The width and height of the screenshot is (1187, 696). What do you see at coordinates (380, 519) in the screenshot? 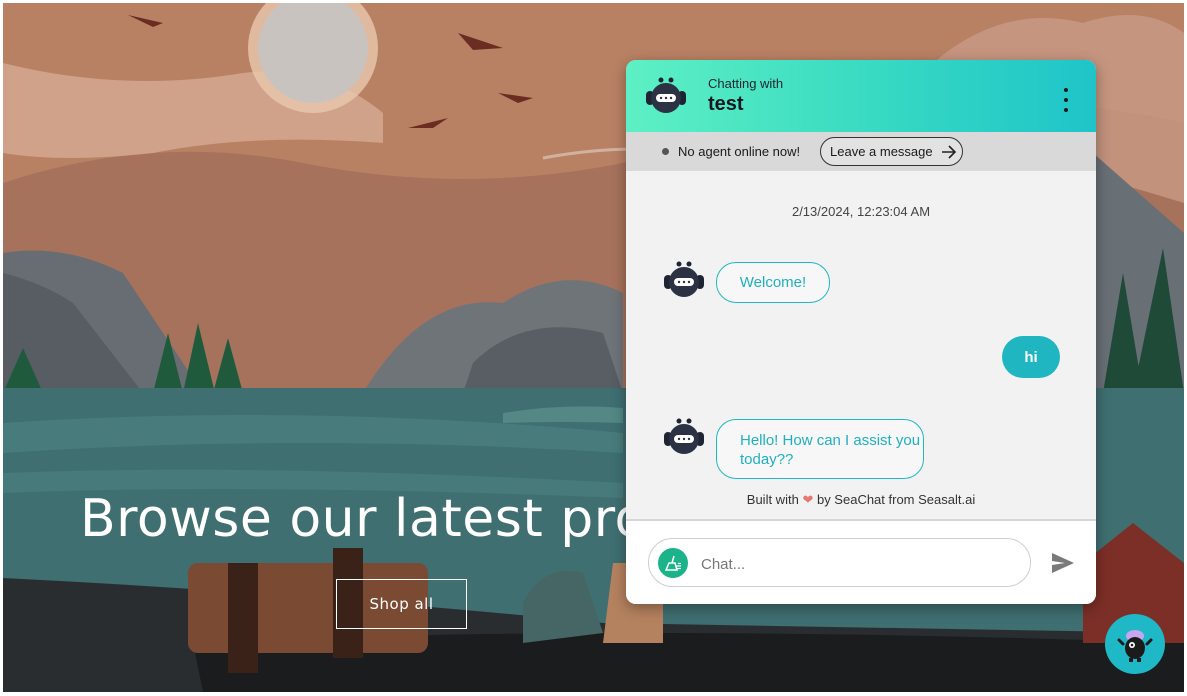
I see `hero-heading: Browse our latest prod` at bounding box center [380, 519].